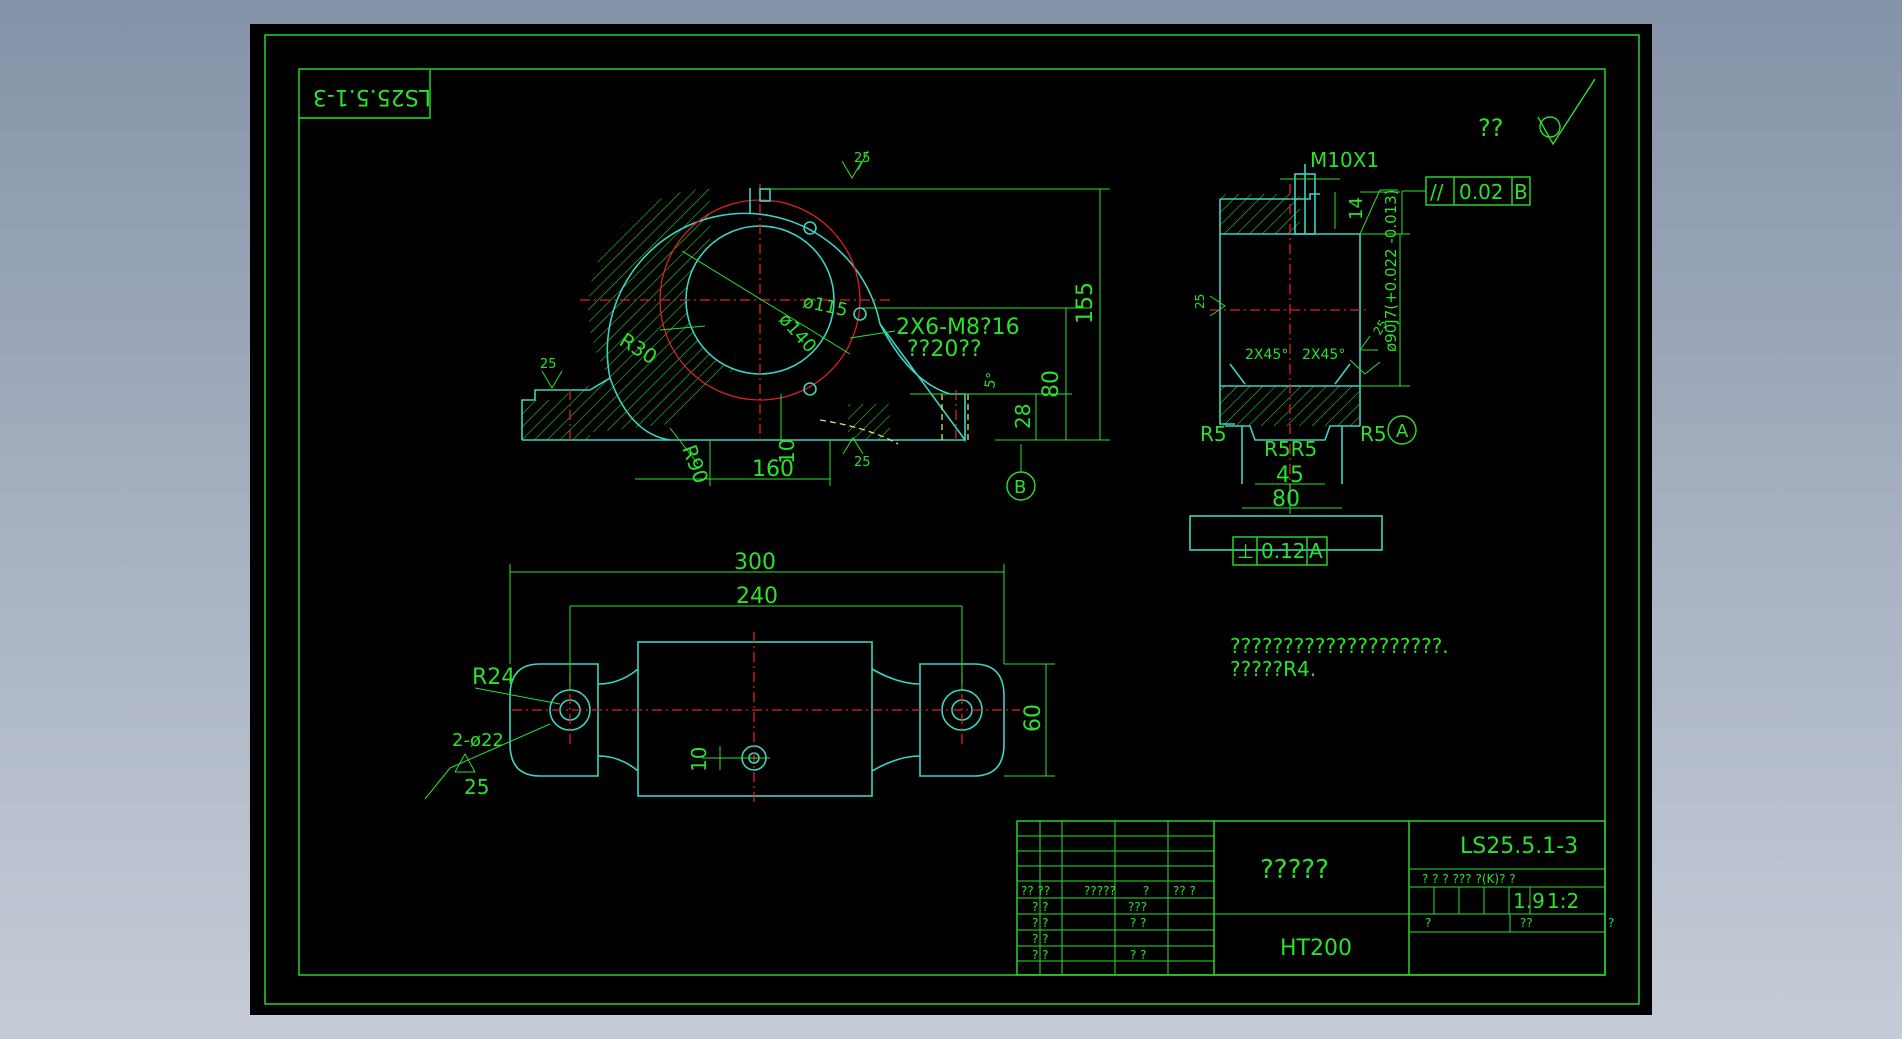 Image resolution: width=1902 pixels, height=1039 pixels. I want to click on r24-label: R24, so click(493, 677).